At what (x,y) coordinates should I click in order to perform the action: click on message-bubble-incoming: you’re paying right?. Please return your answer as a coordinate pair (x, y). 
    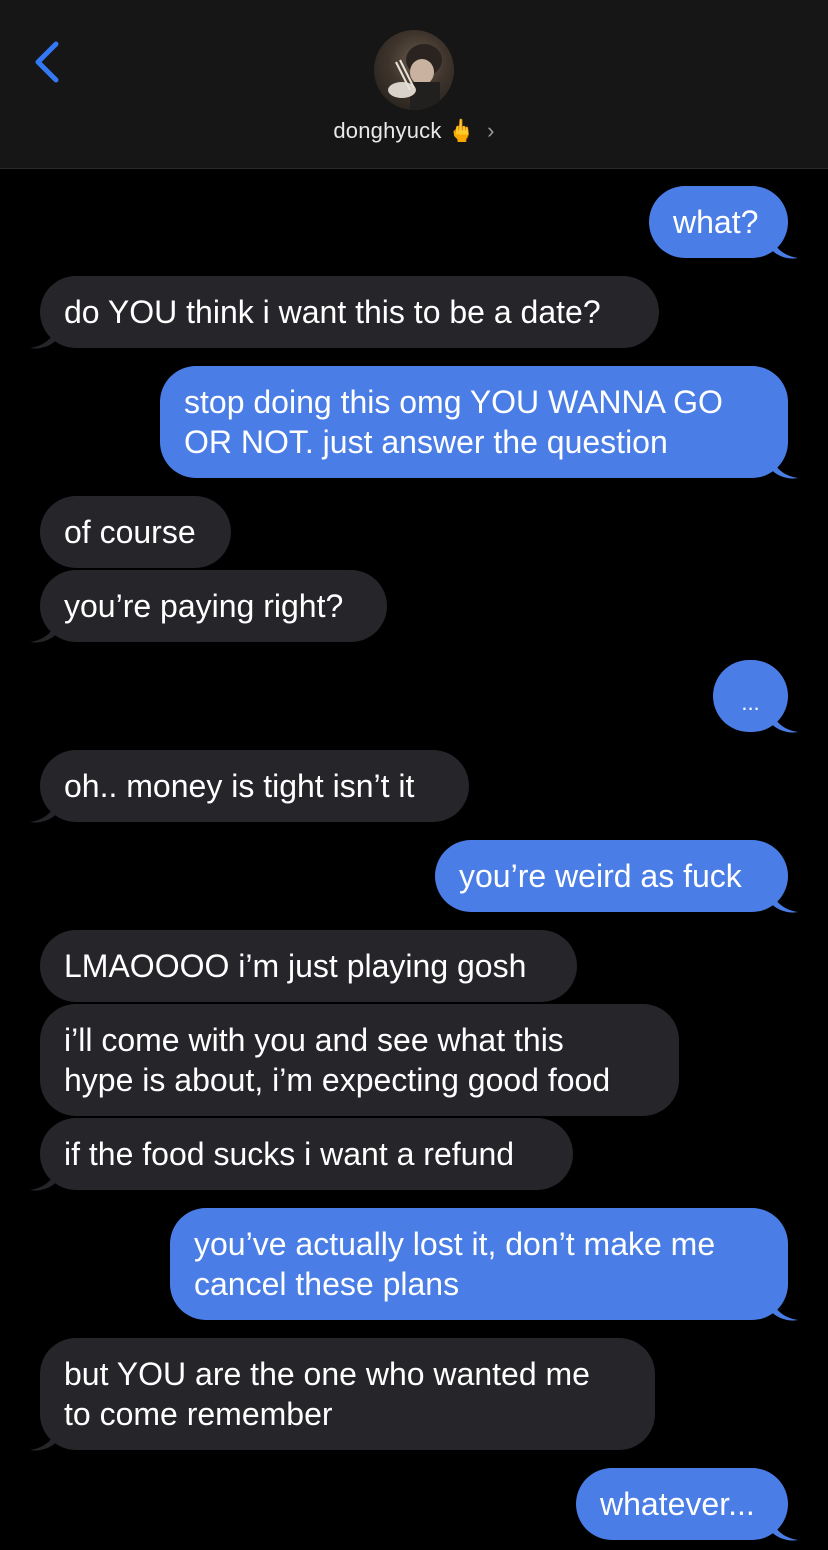
    Looking at the image, I should click on (213, 606).